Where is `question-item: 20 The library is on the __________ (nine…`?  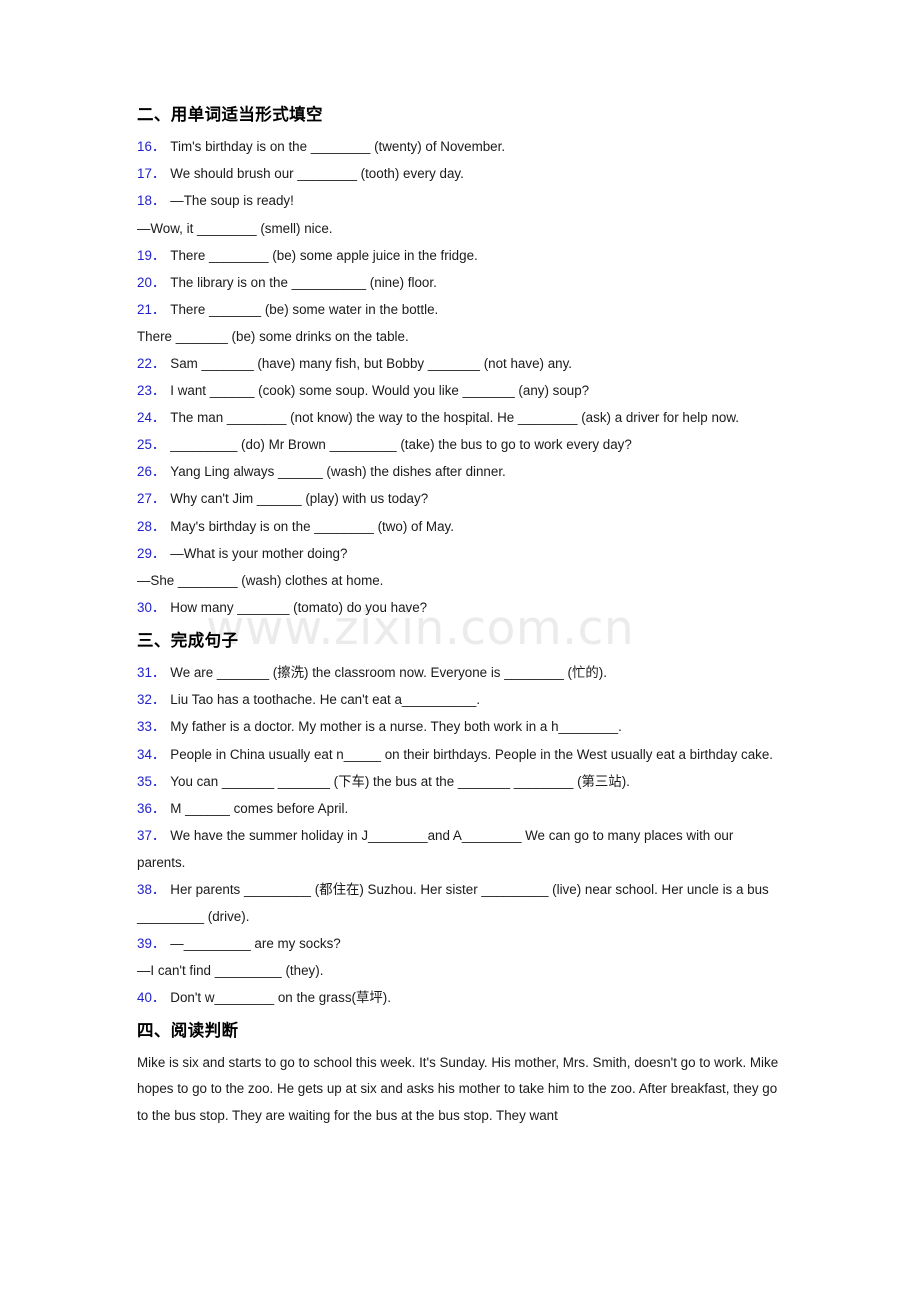 question-item: 20 The library is on the __________ (nine… is located at coordinates (461, 282).